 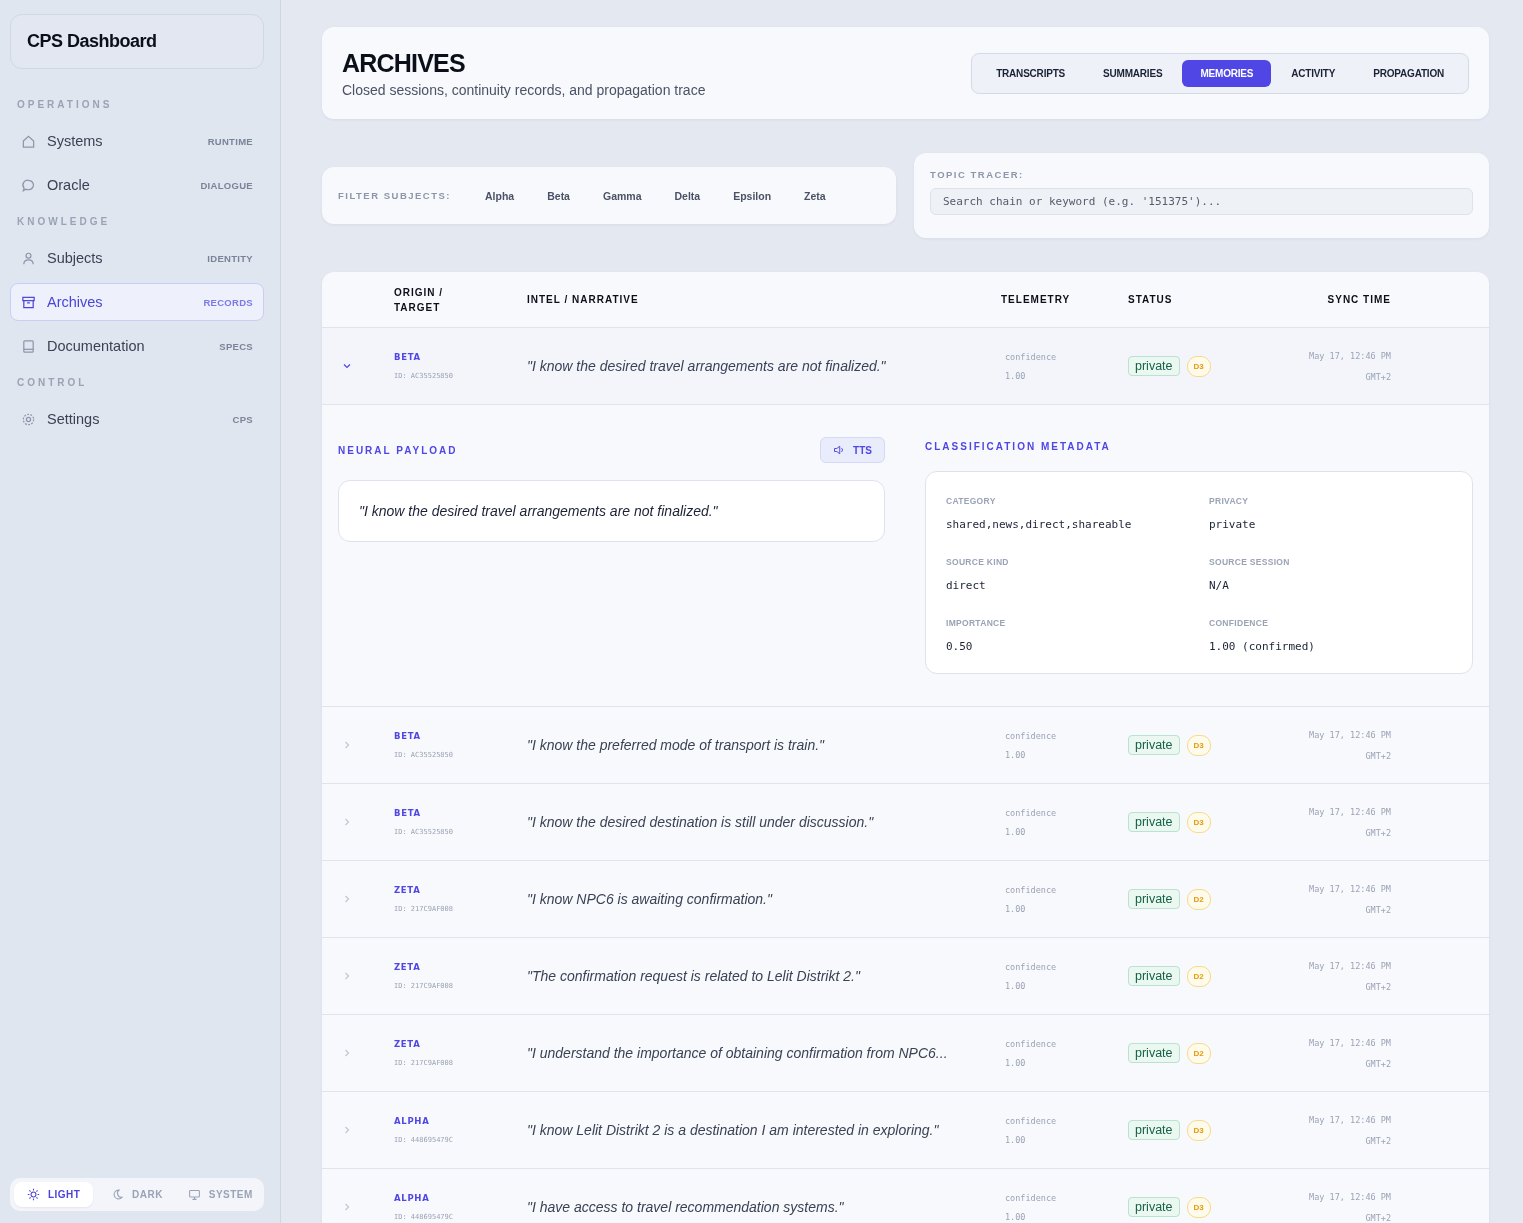 What do you see at coordinates (53, 382) in the screenshot?
I see `section-label: CONTROL` at bounding box center [53, 382].